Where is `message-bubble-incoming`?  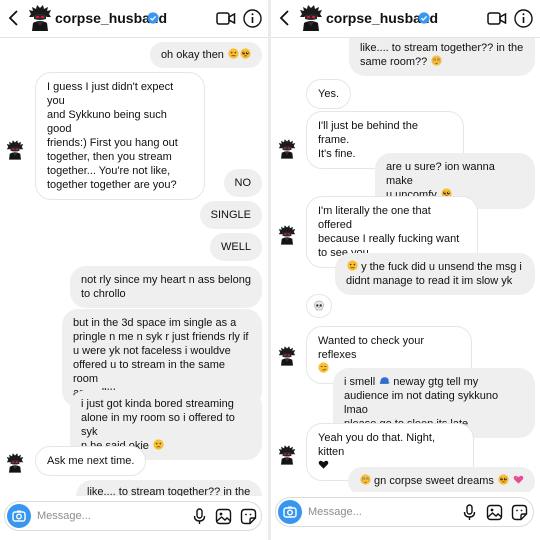
message-bubble-incoming is located at coordinates (319, 306).